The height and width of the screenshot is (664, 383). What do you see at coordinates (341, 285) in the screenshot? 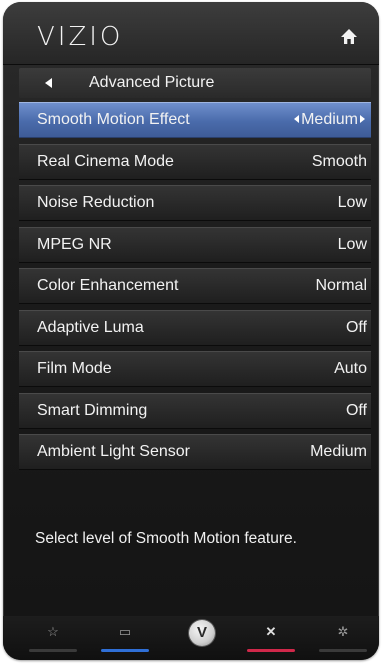
I see `menu-item-value: Normal` at bounding box center [341, 285].